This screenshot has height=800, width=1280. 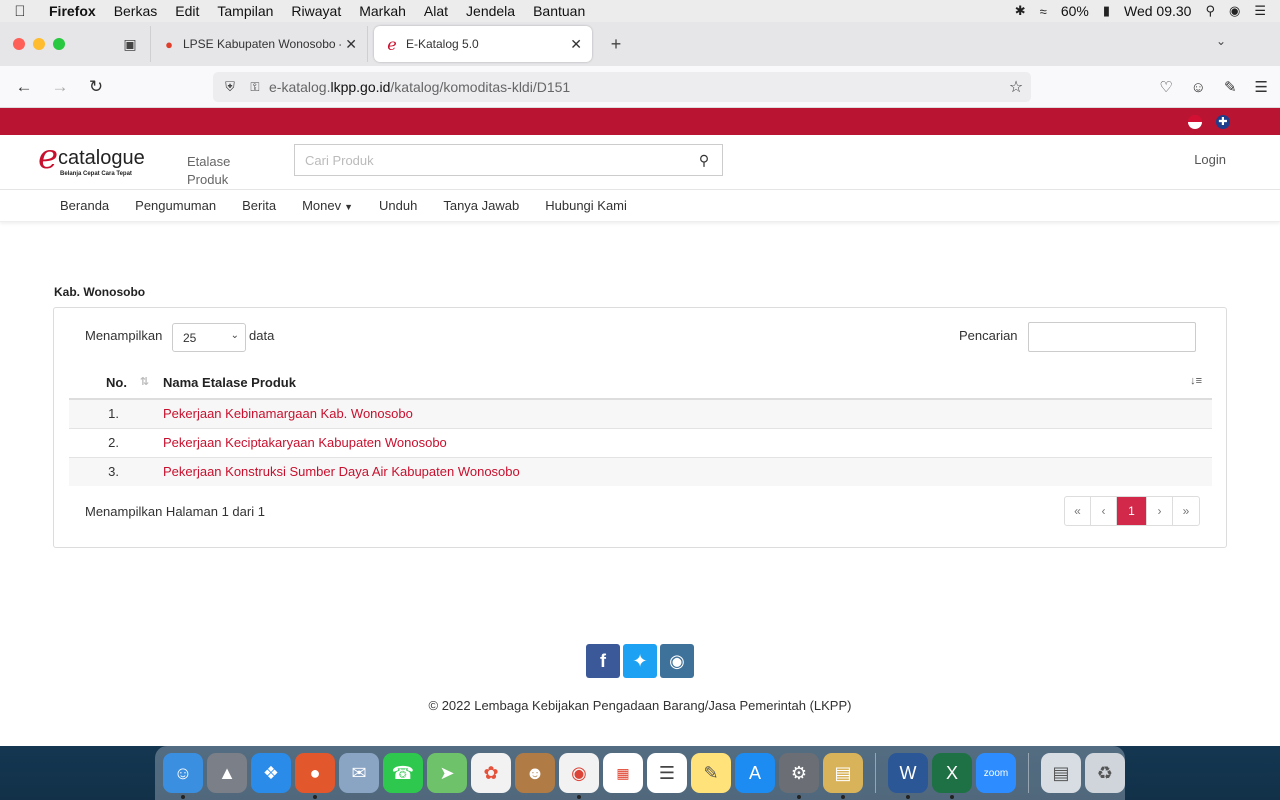 What do you see at coordinates (59, 44) in the screenshot?
I see `zoom-window-button` at bounding box center [59, 44].